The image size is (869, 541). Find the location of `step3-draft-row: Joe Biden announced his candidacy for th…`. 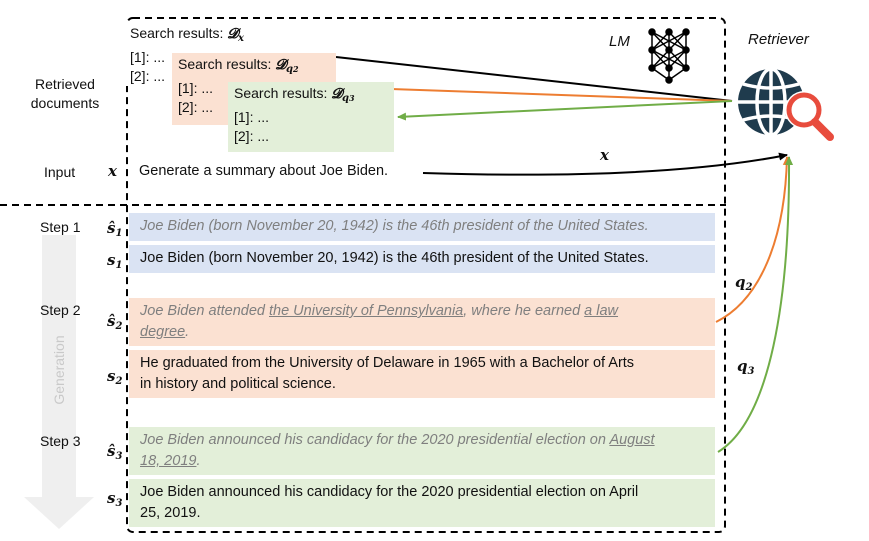

step3-draft-row: Joe Biden announced his candidacy for th… is located at coordinates (422, 451).